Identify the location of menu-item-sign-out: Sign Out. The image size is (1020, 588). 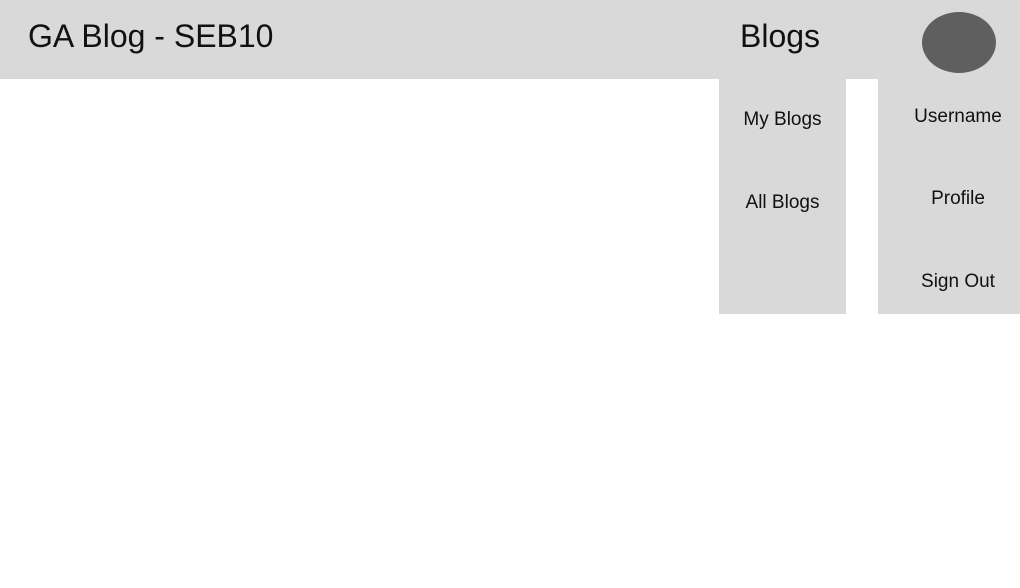
(949, 282).